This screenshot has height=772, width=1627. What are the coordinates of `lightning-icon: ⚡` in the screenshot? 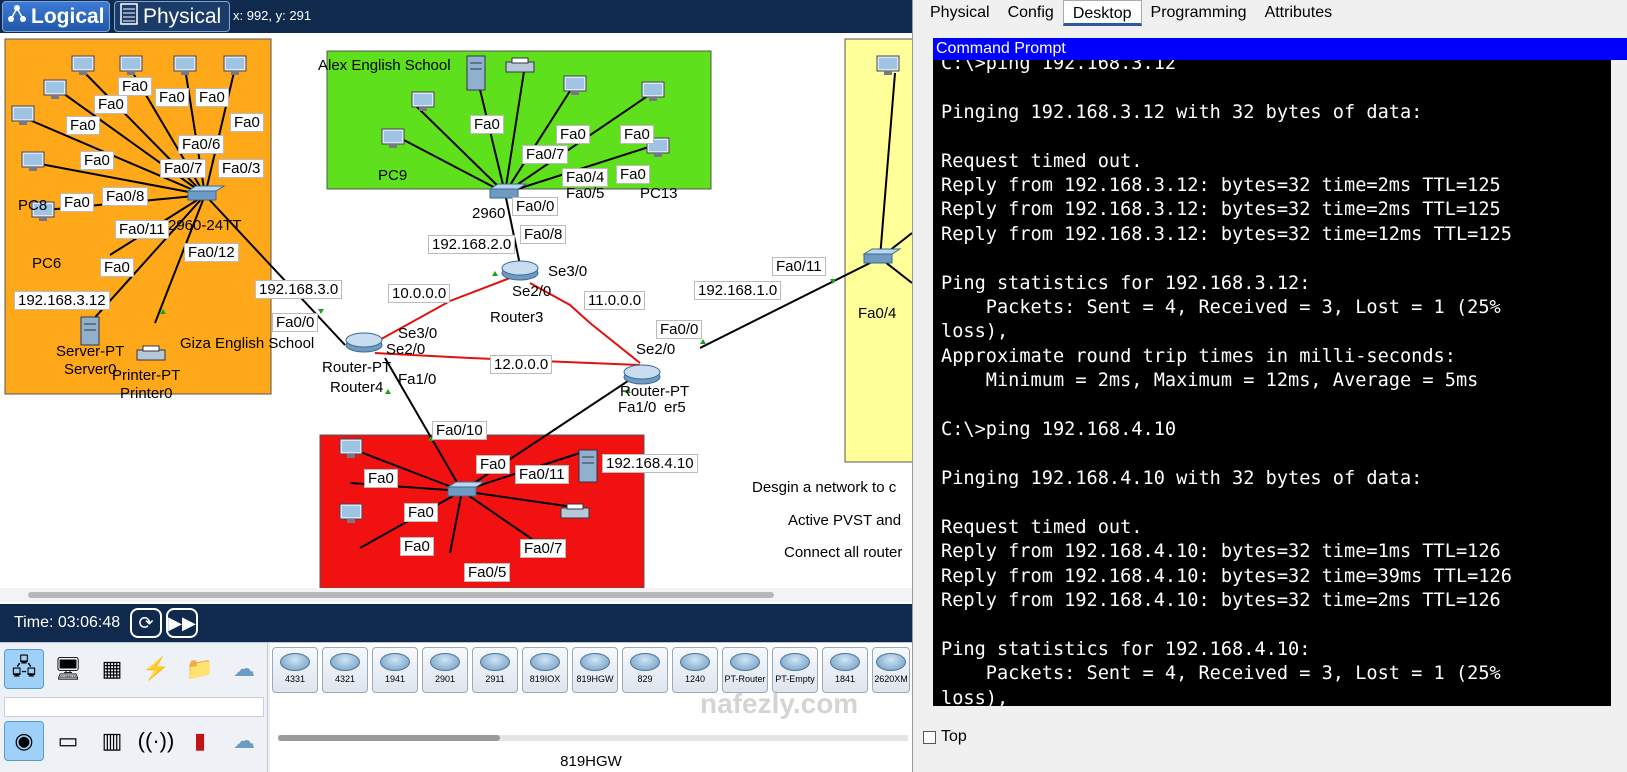 It's located at (156, 668).